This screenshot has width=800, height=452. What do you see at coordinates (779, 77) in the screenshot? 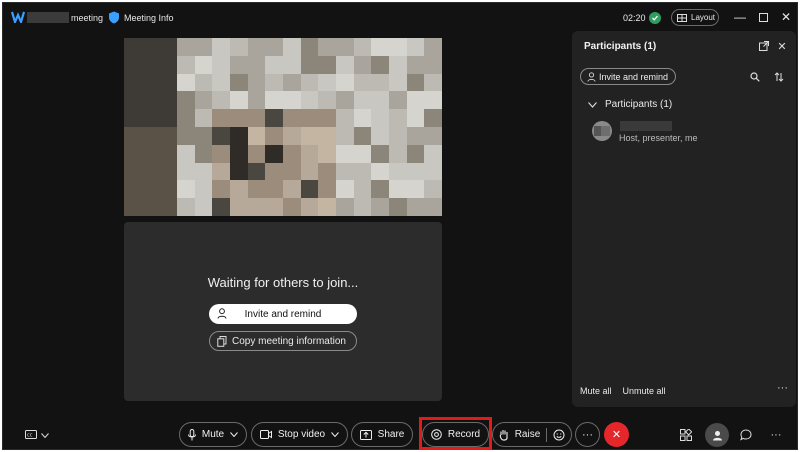
I see `sort-icon` at bounding box center [779, 77].